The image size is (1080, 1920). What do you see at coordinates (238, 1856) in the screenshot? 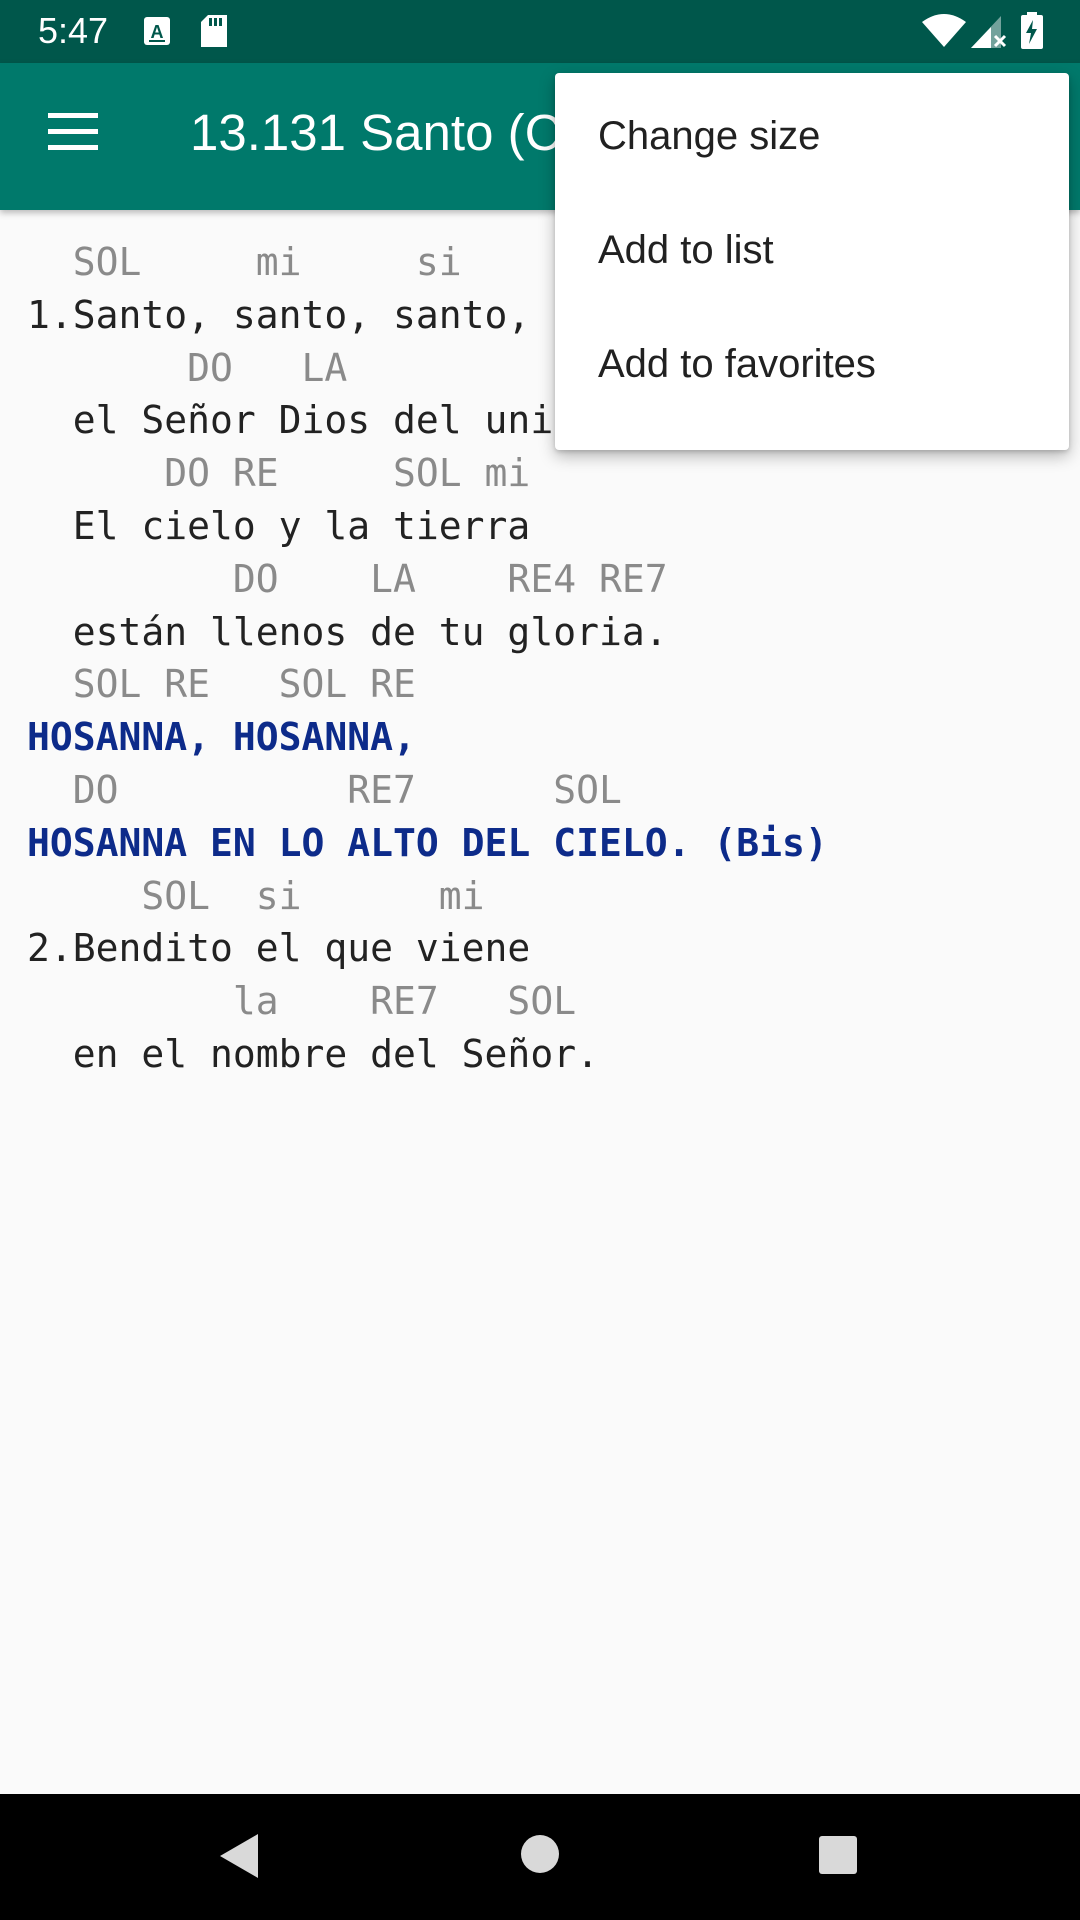
I see `back-icon` at bounding box center [238, 1856].